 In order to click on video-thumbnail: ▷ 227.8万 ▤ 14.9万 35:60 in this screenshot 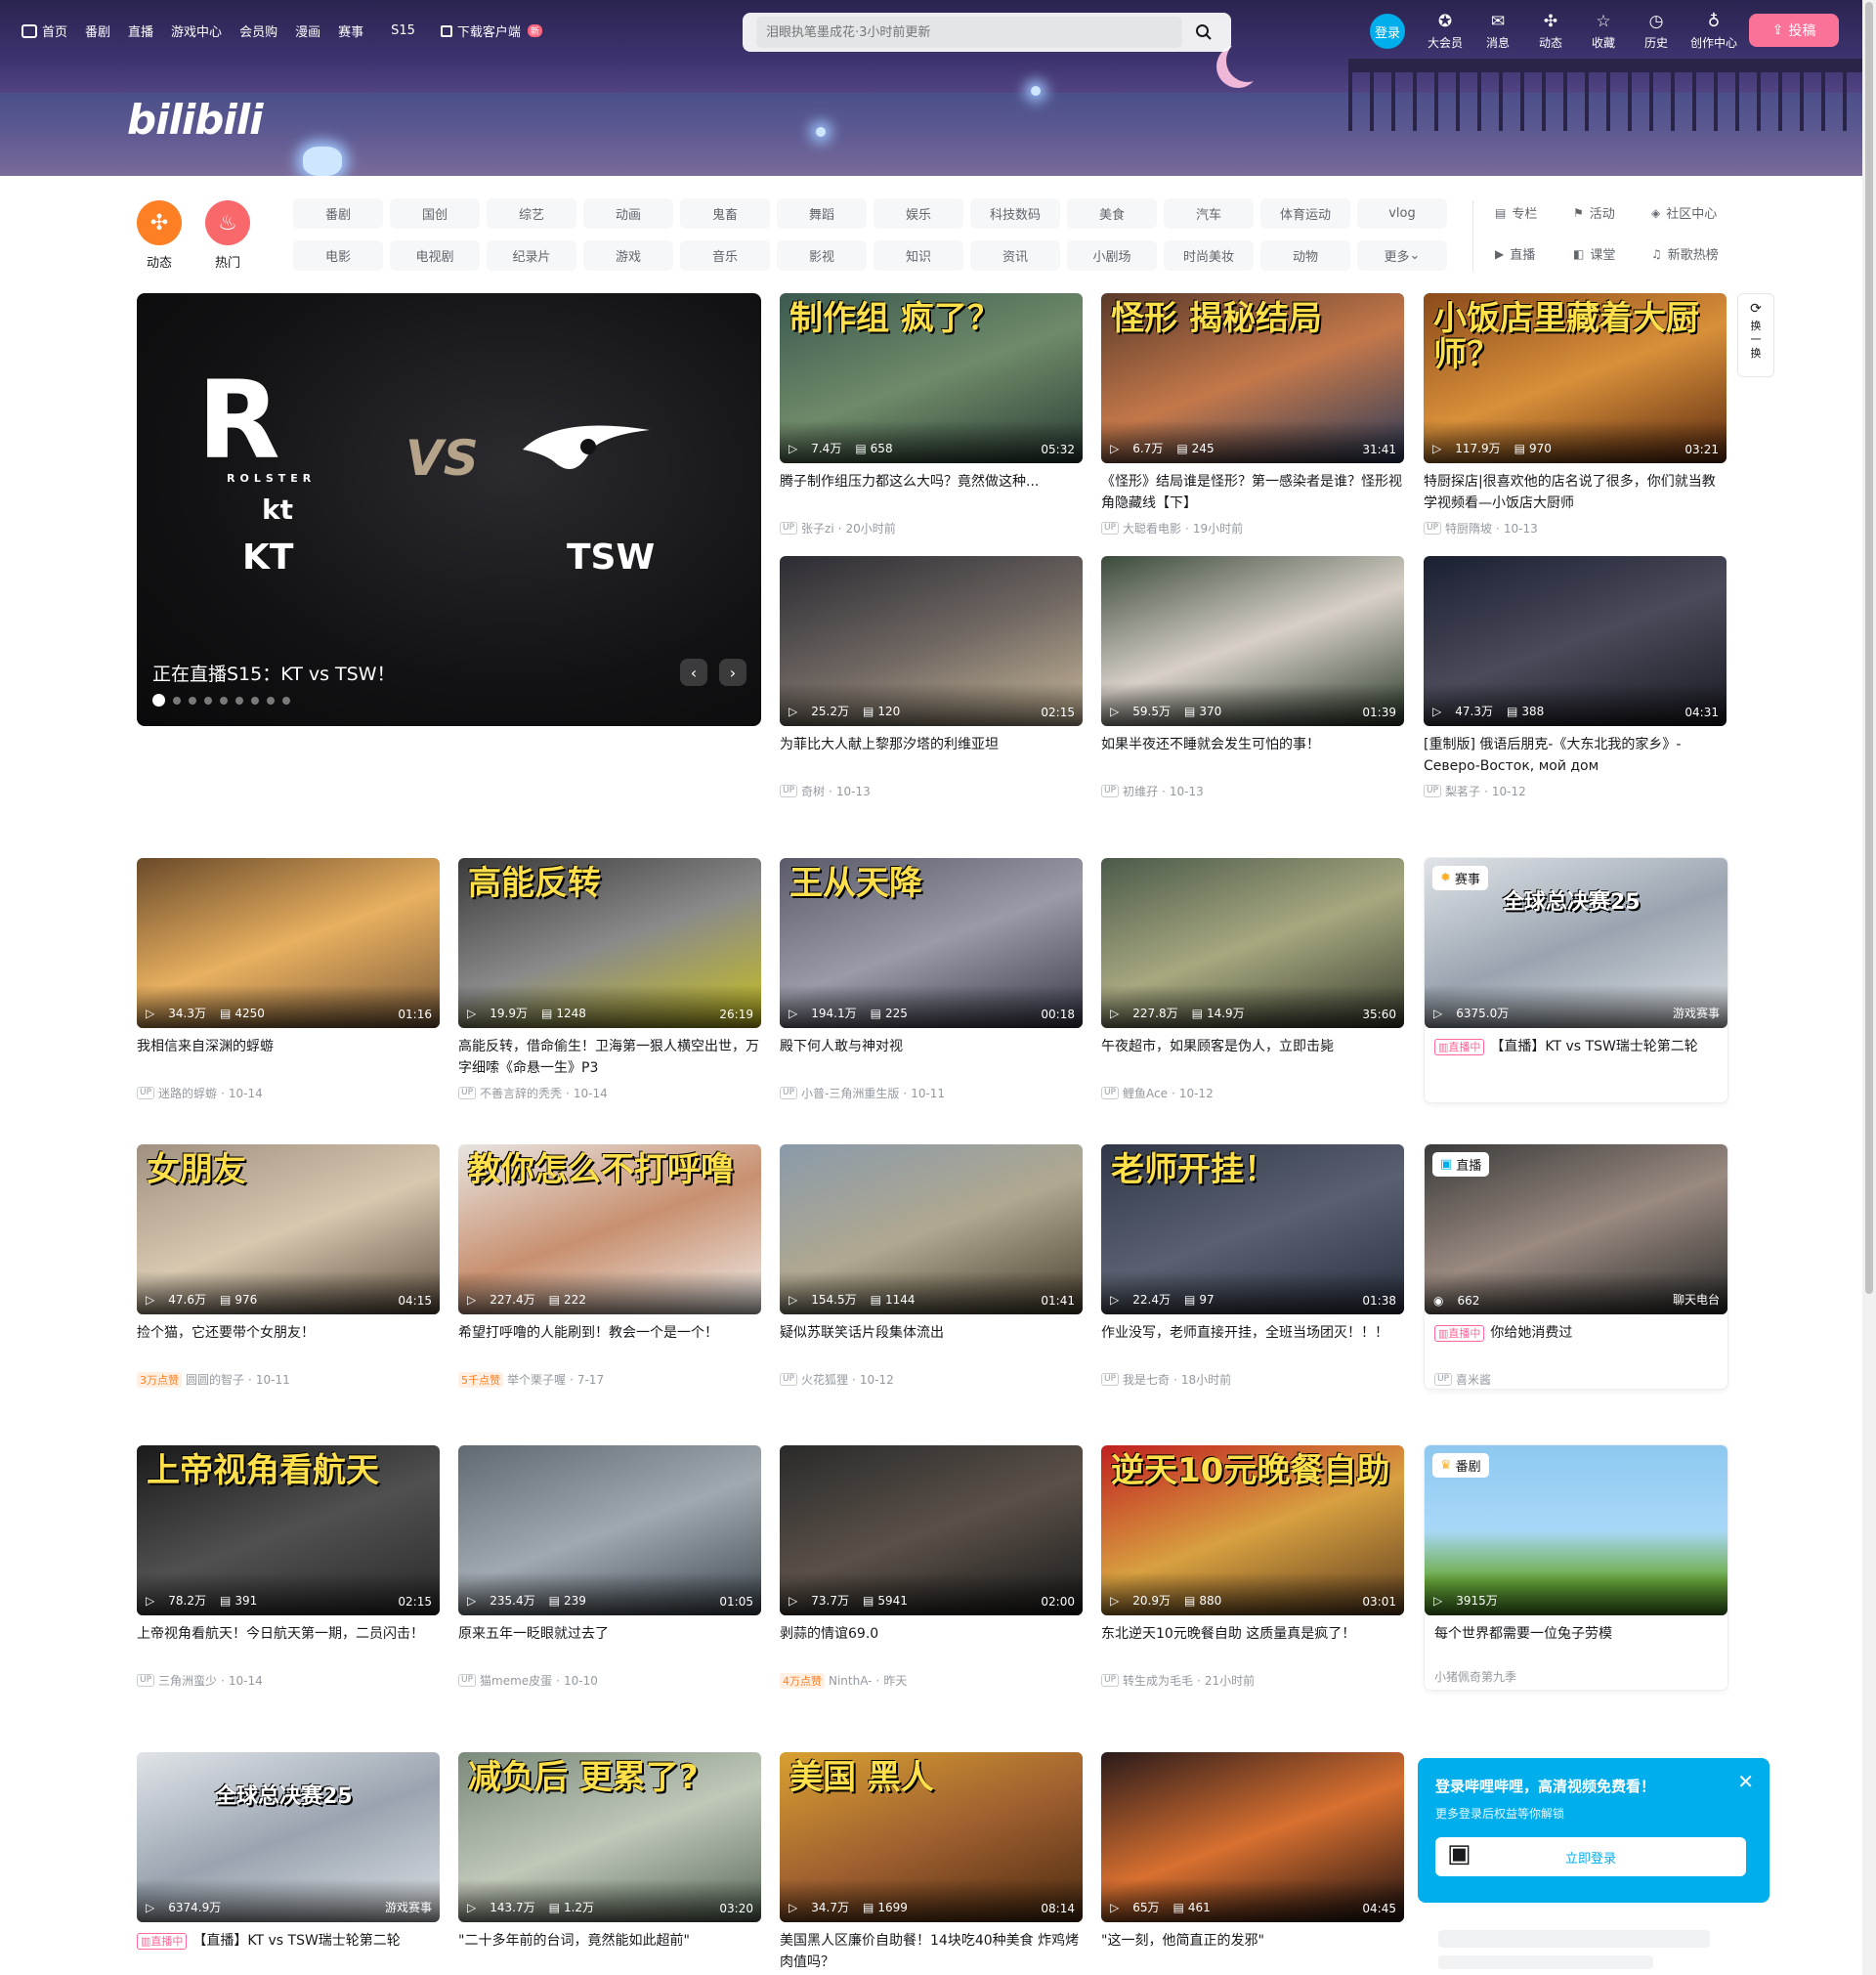, I will do `click(1252, 943)`.